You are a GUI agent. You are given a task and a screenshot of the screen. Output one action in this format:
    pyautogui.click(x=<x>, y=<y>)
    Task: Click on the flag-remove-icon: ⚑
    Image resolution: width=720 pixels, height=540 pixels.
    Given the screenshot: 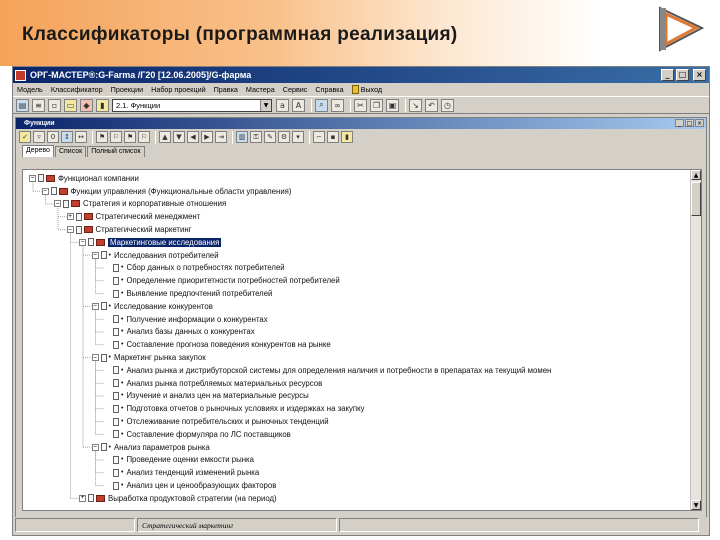 What is the action you would take?
    pyautogui.click(x=130, y=137)
    